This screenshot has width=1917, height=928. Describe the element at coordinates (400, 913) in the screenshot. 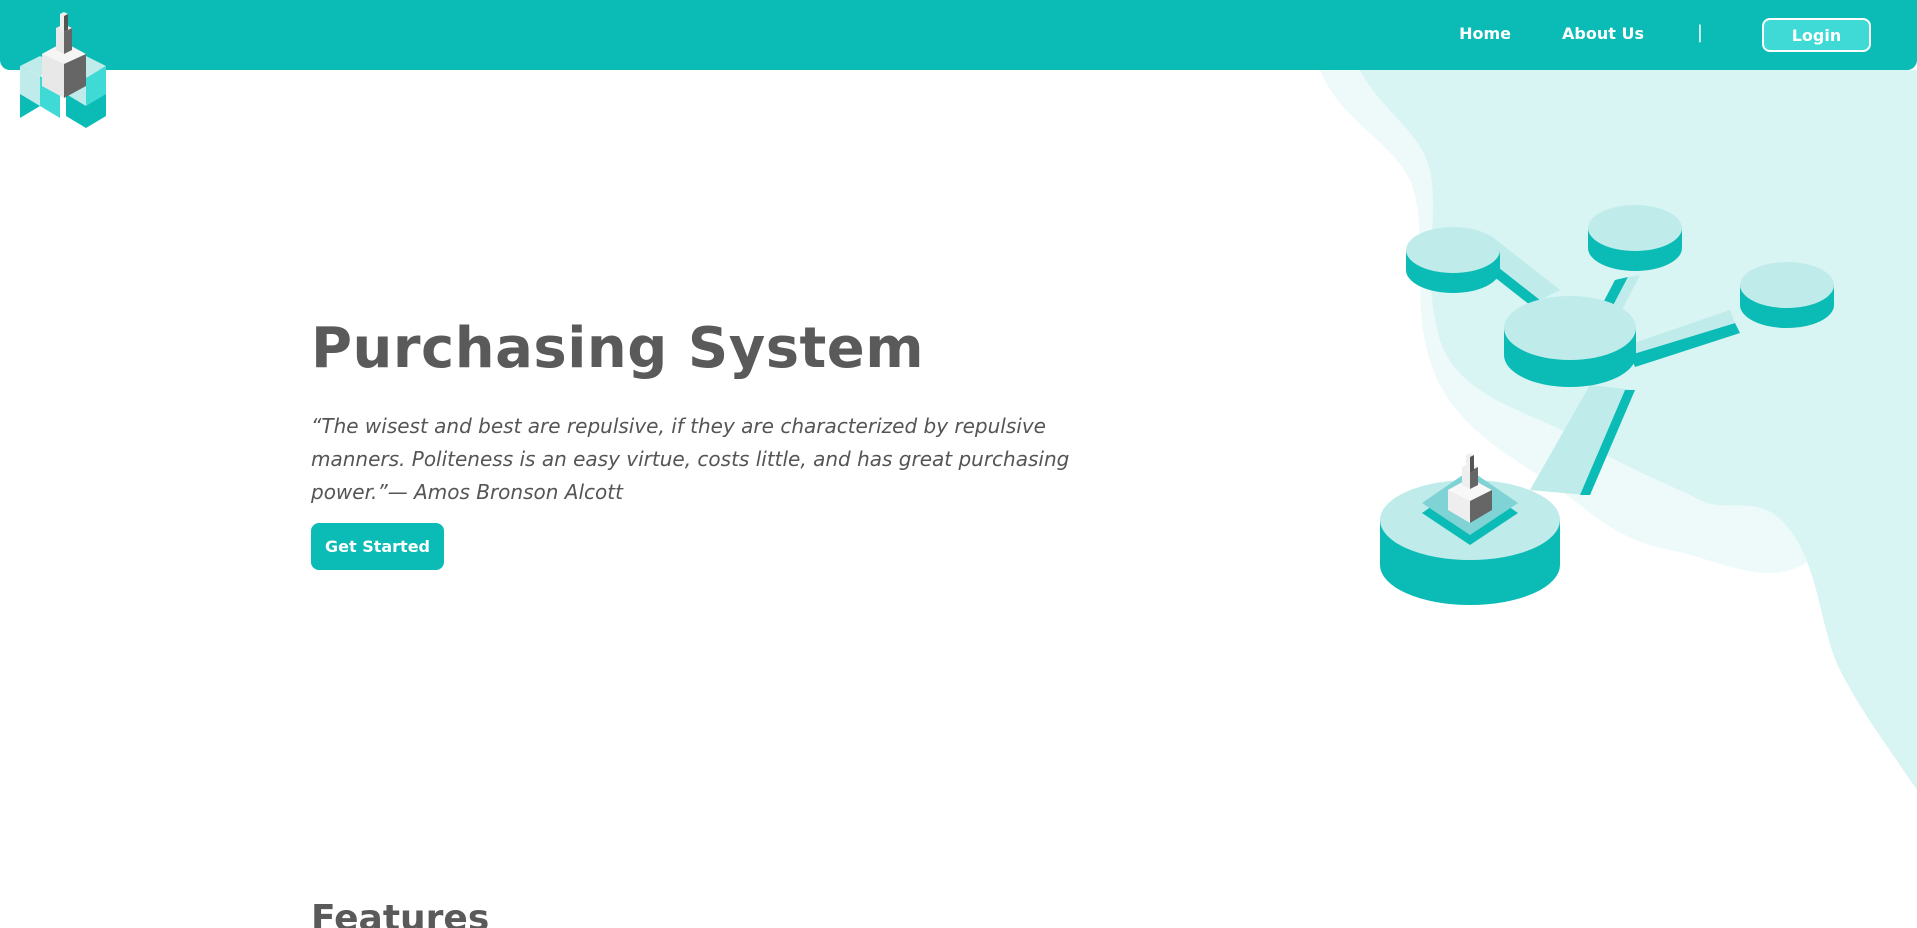

I see `features-heading: Features` at that location.